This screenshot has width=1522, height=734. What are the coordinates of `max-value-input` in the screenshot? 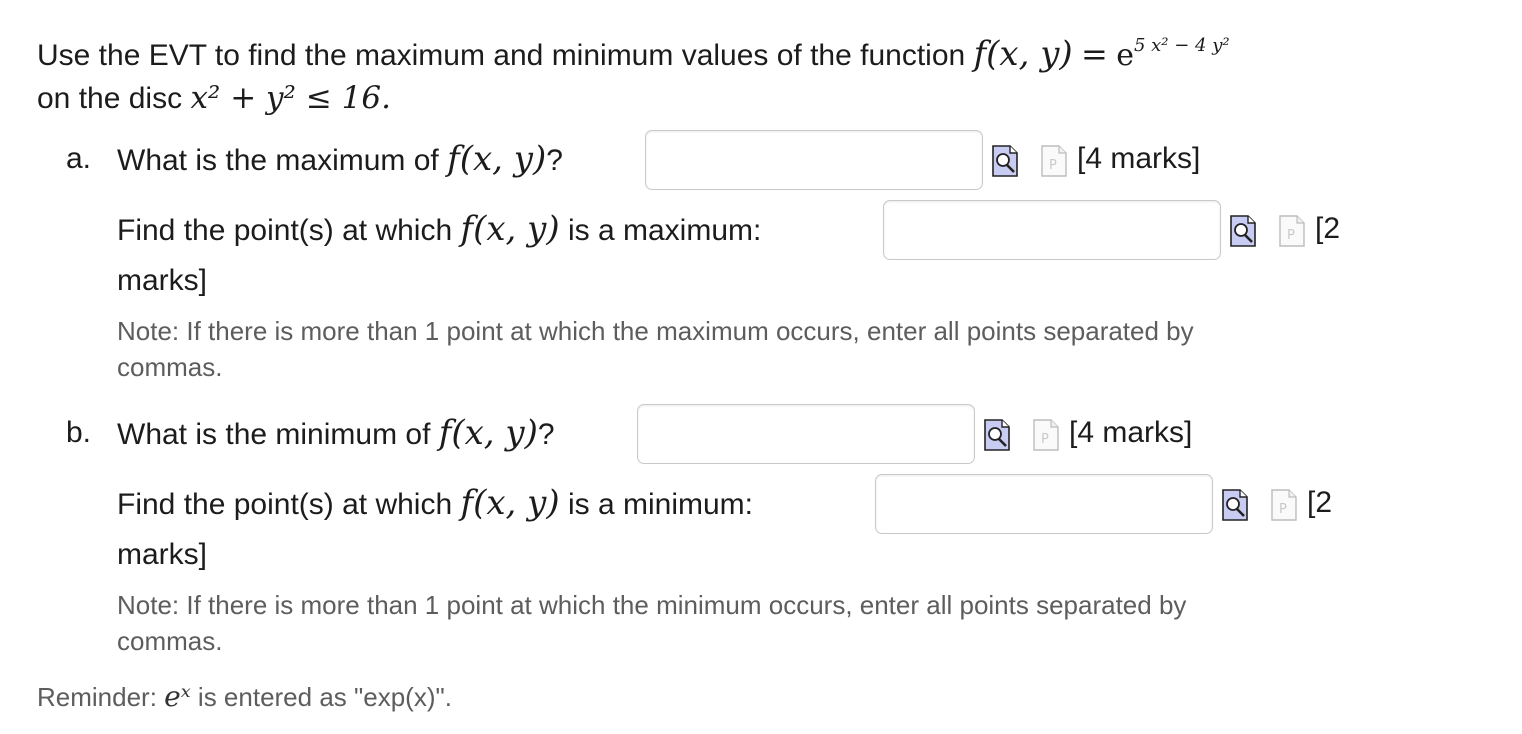 It's located at (814, 160).